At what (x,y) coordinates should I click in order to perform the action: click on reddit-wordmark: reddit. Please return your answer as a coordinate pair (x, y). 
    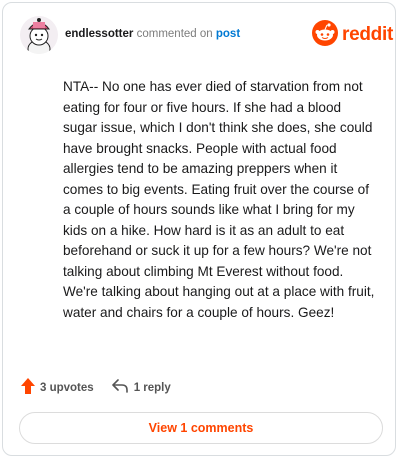
    Looking at the image, I should click on (367, 34).